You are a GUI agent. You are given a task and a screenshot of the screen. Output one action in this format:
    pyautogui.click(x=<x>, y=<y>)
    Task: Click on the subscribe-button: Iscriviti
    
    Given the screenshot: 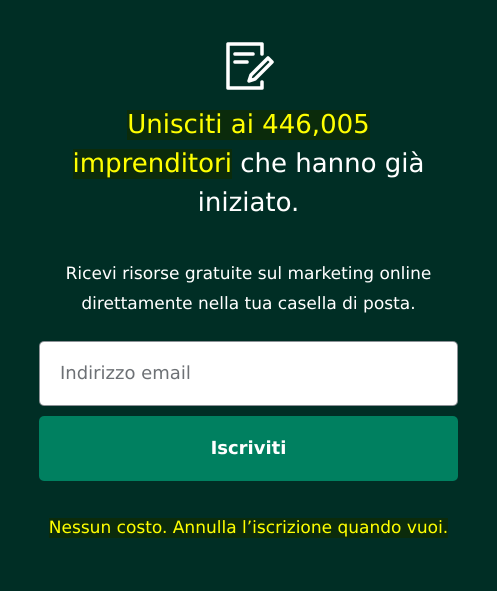 What is the action you would take?
    pyautogui.click(x=248, y=448)
    